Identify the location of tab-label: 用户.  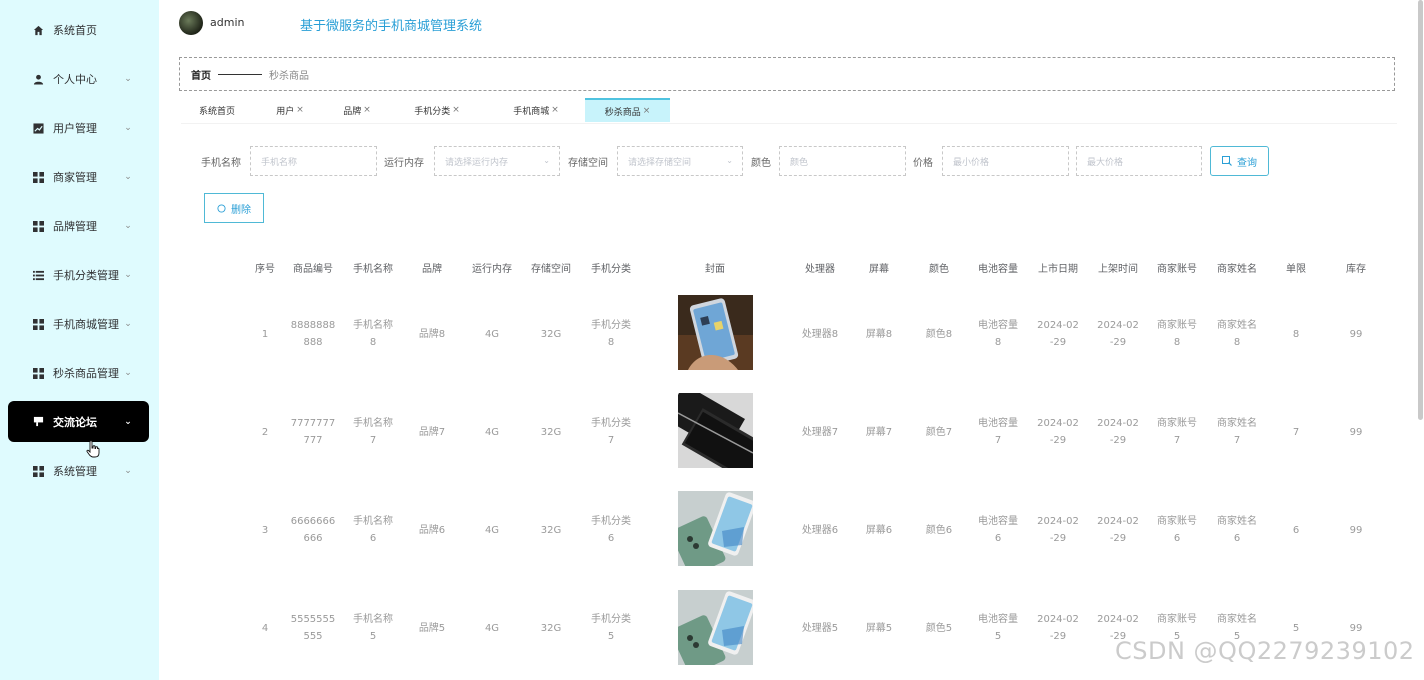
(285, 111).